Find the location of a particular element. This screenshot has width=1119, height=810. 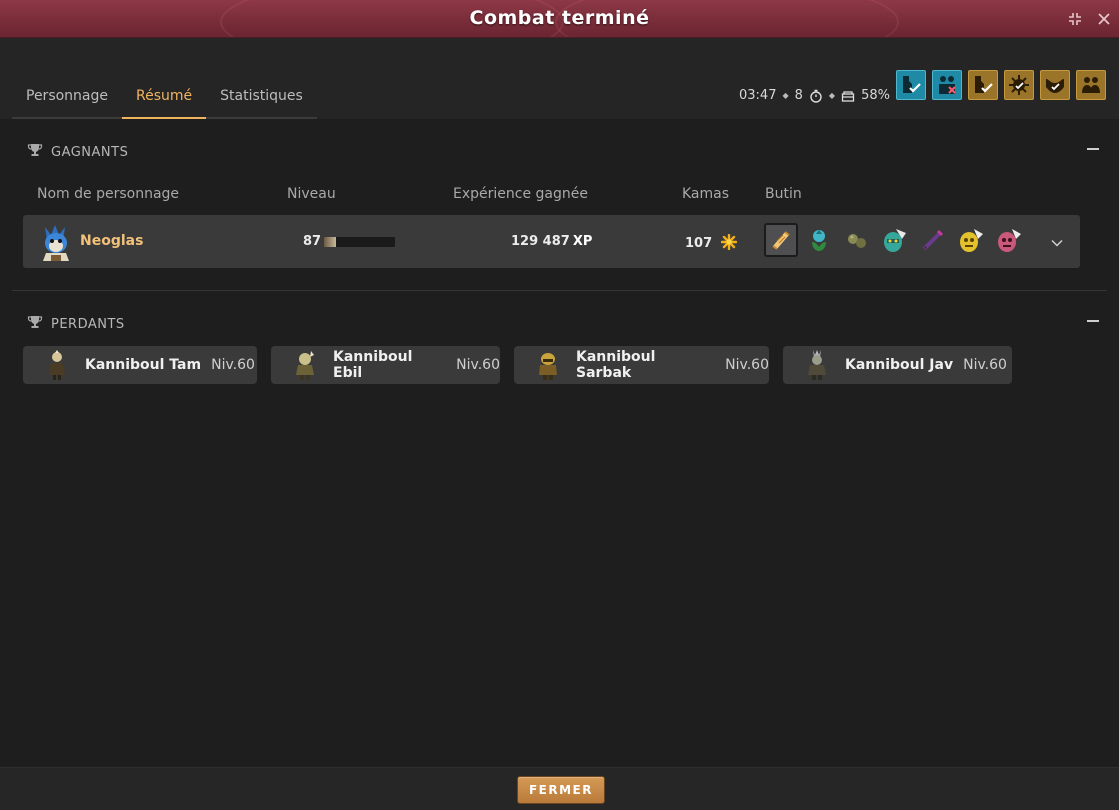

loser-card: Kanniboul Sarbak Niv.60 is located at coordinates (641, 365).